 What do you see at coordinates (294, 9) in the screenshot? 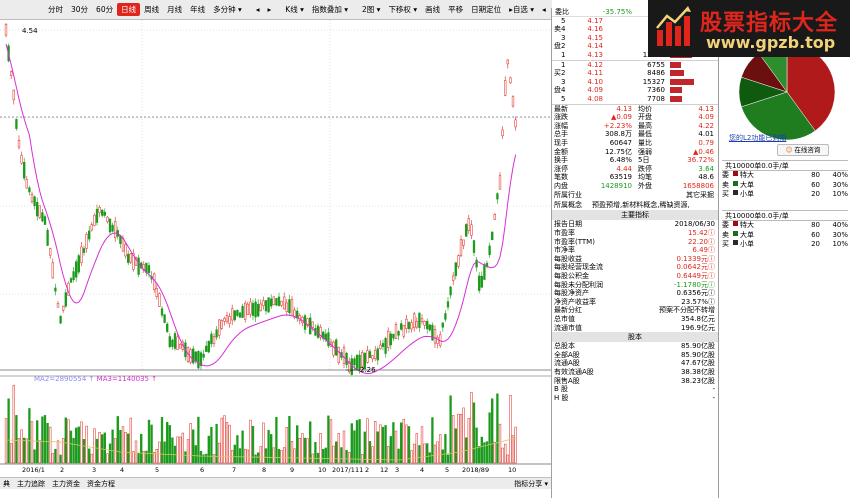
I see `toolbar-item: K线 ▾` at bounding box center [294, 9].